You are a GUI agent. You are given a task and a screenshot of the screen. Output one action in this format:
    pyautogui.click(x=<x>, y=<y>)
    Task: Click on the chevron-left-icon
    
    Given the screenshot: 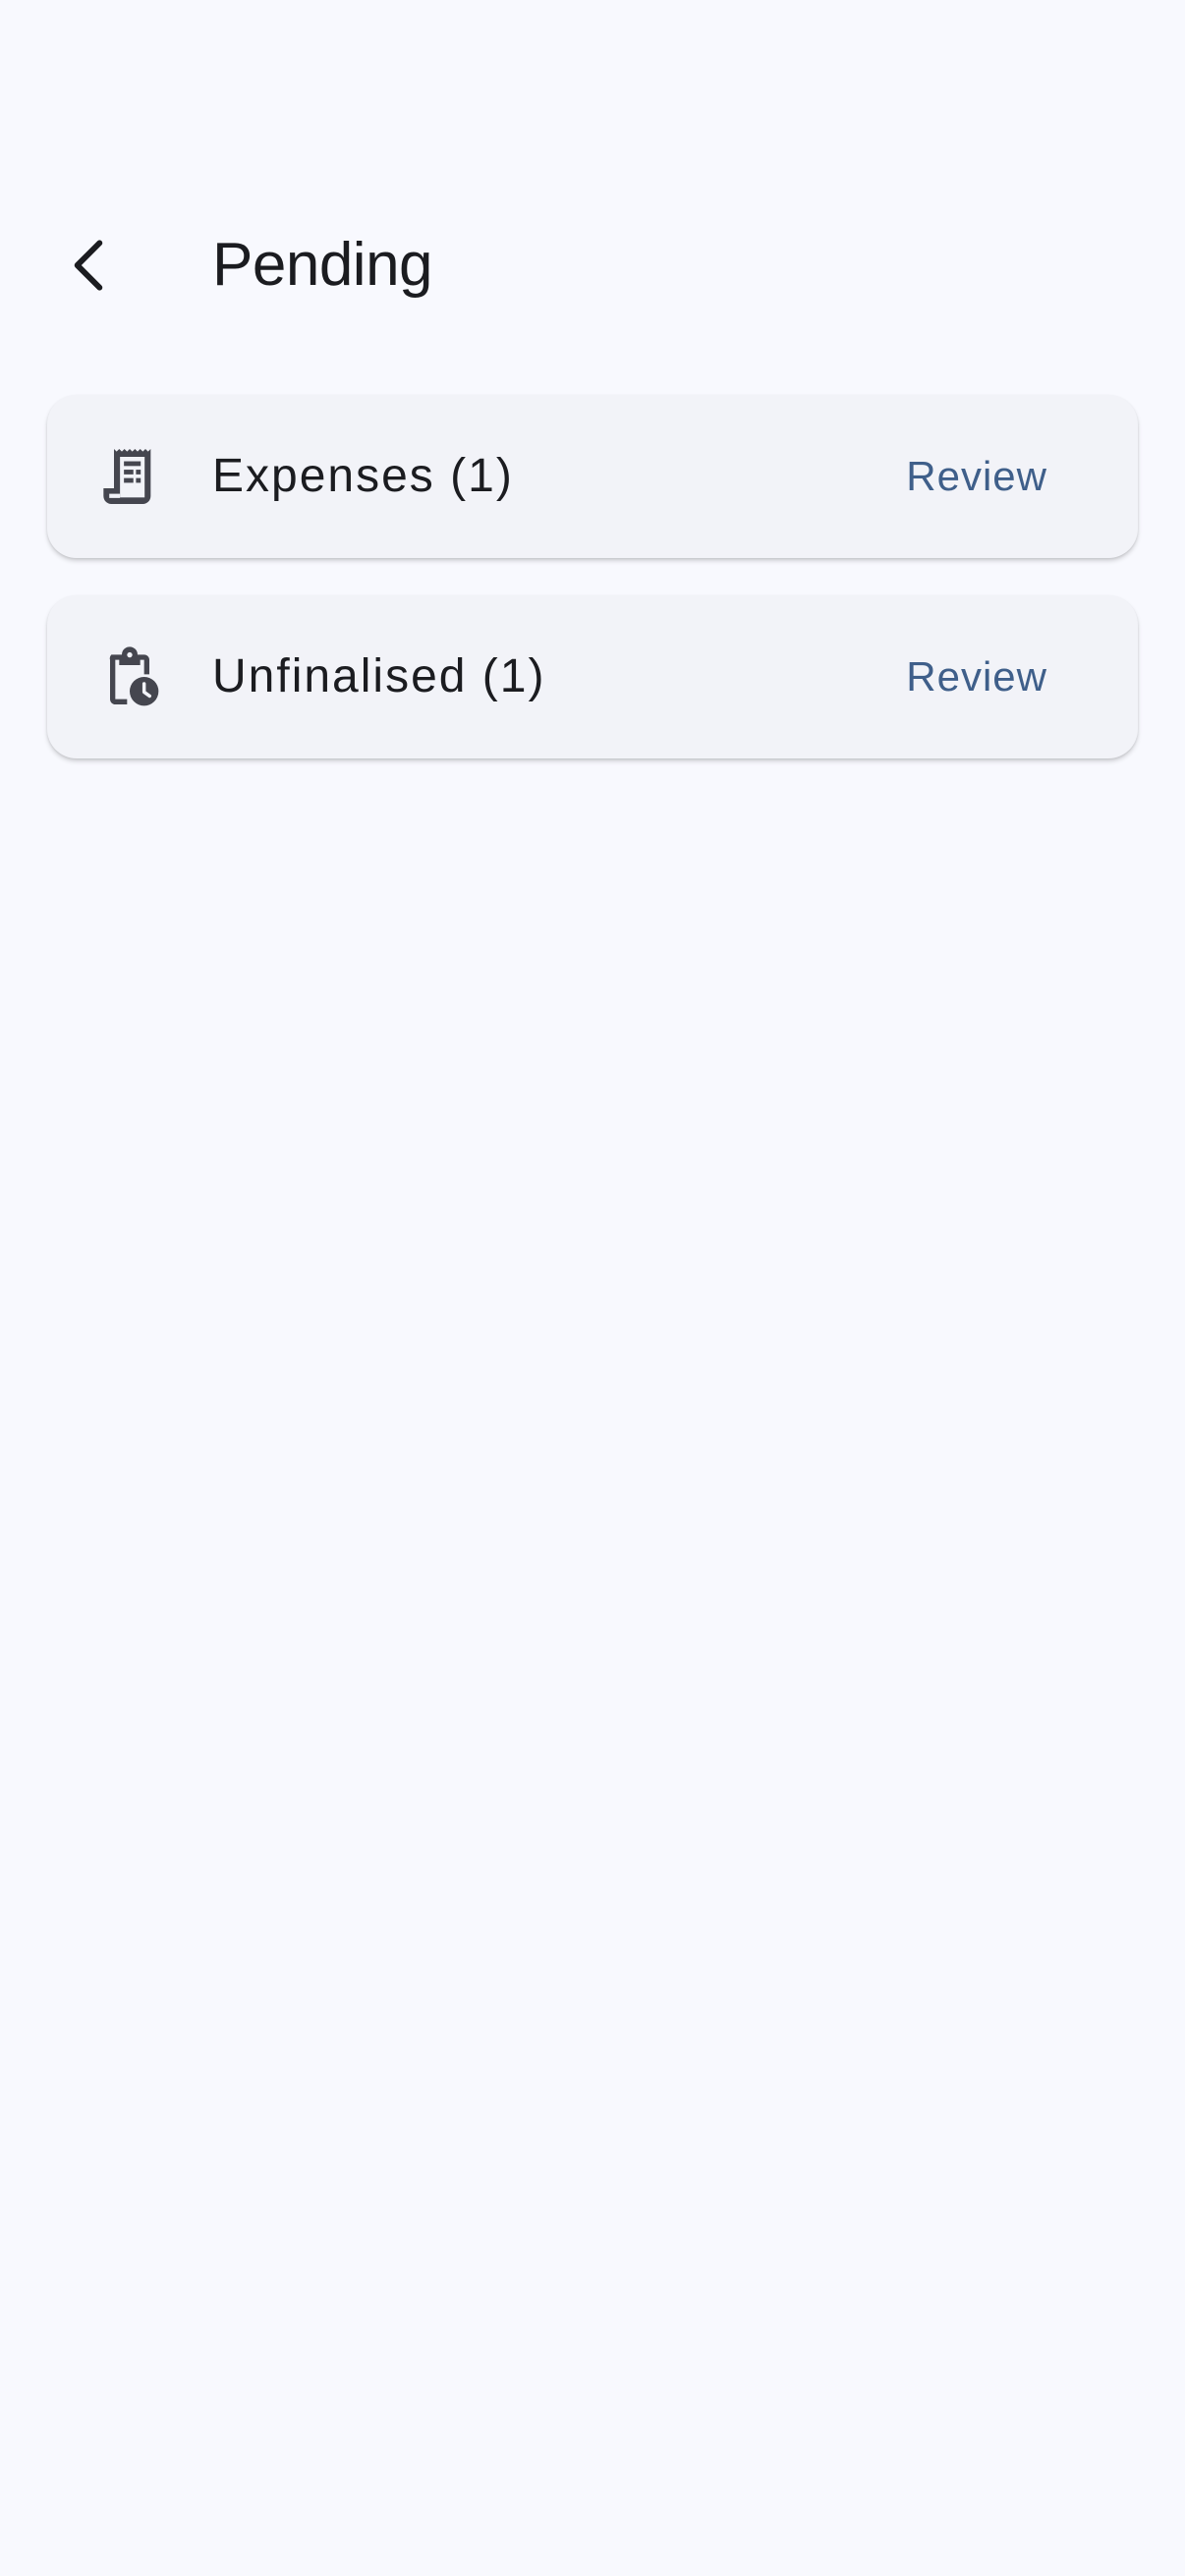 What is the action you would take?
    pyautogui.click(x=89, y=265)
    